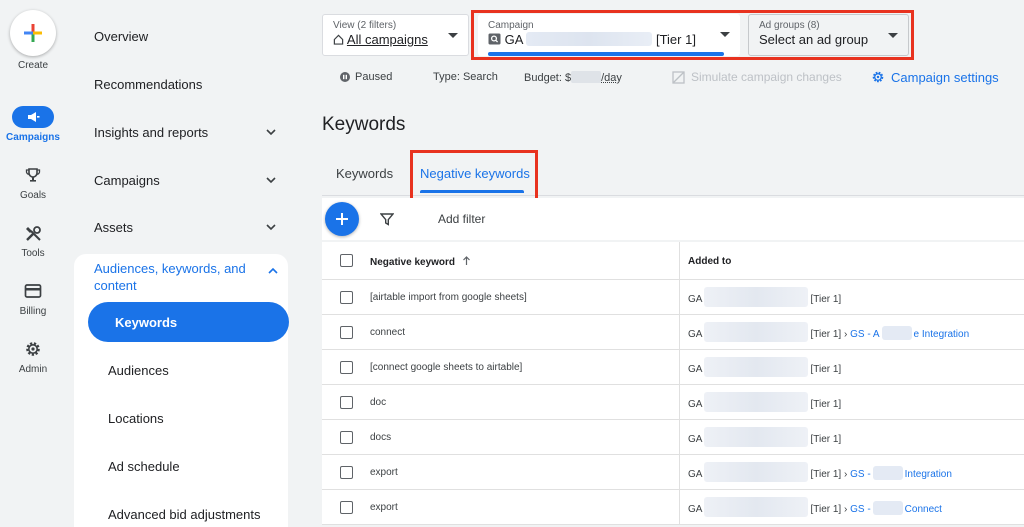  What do you see at coordinates (887, 508) in the screenshot?
I see `redacted-ad-group-name` at bounding box center [887, 508].